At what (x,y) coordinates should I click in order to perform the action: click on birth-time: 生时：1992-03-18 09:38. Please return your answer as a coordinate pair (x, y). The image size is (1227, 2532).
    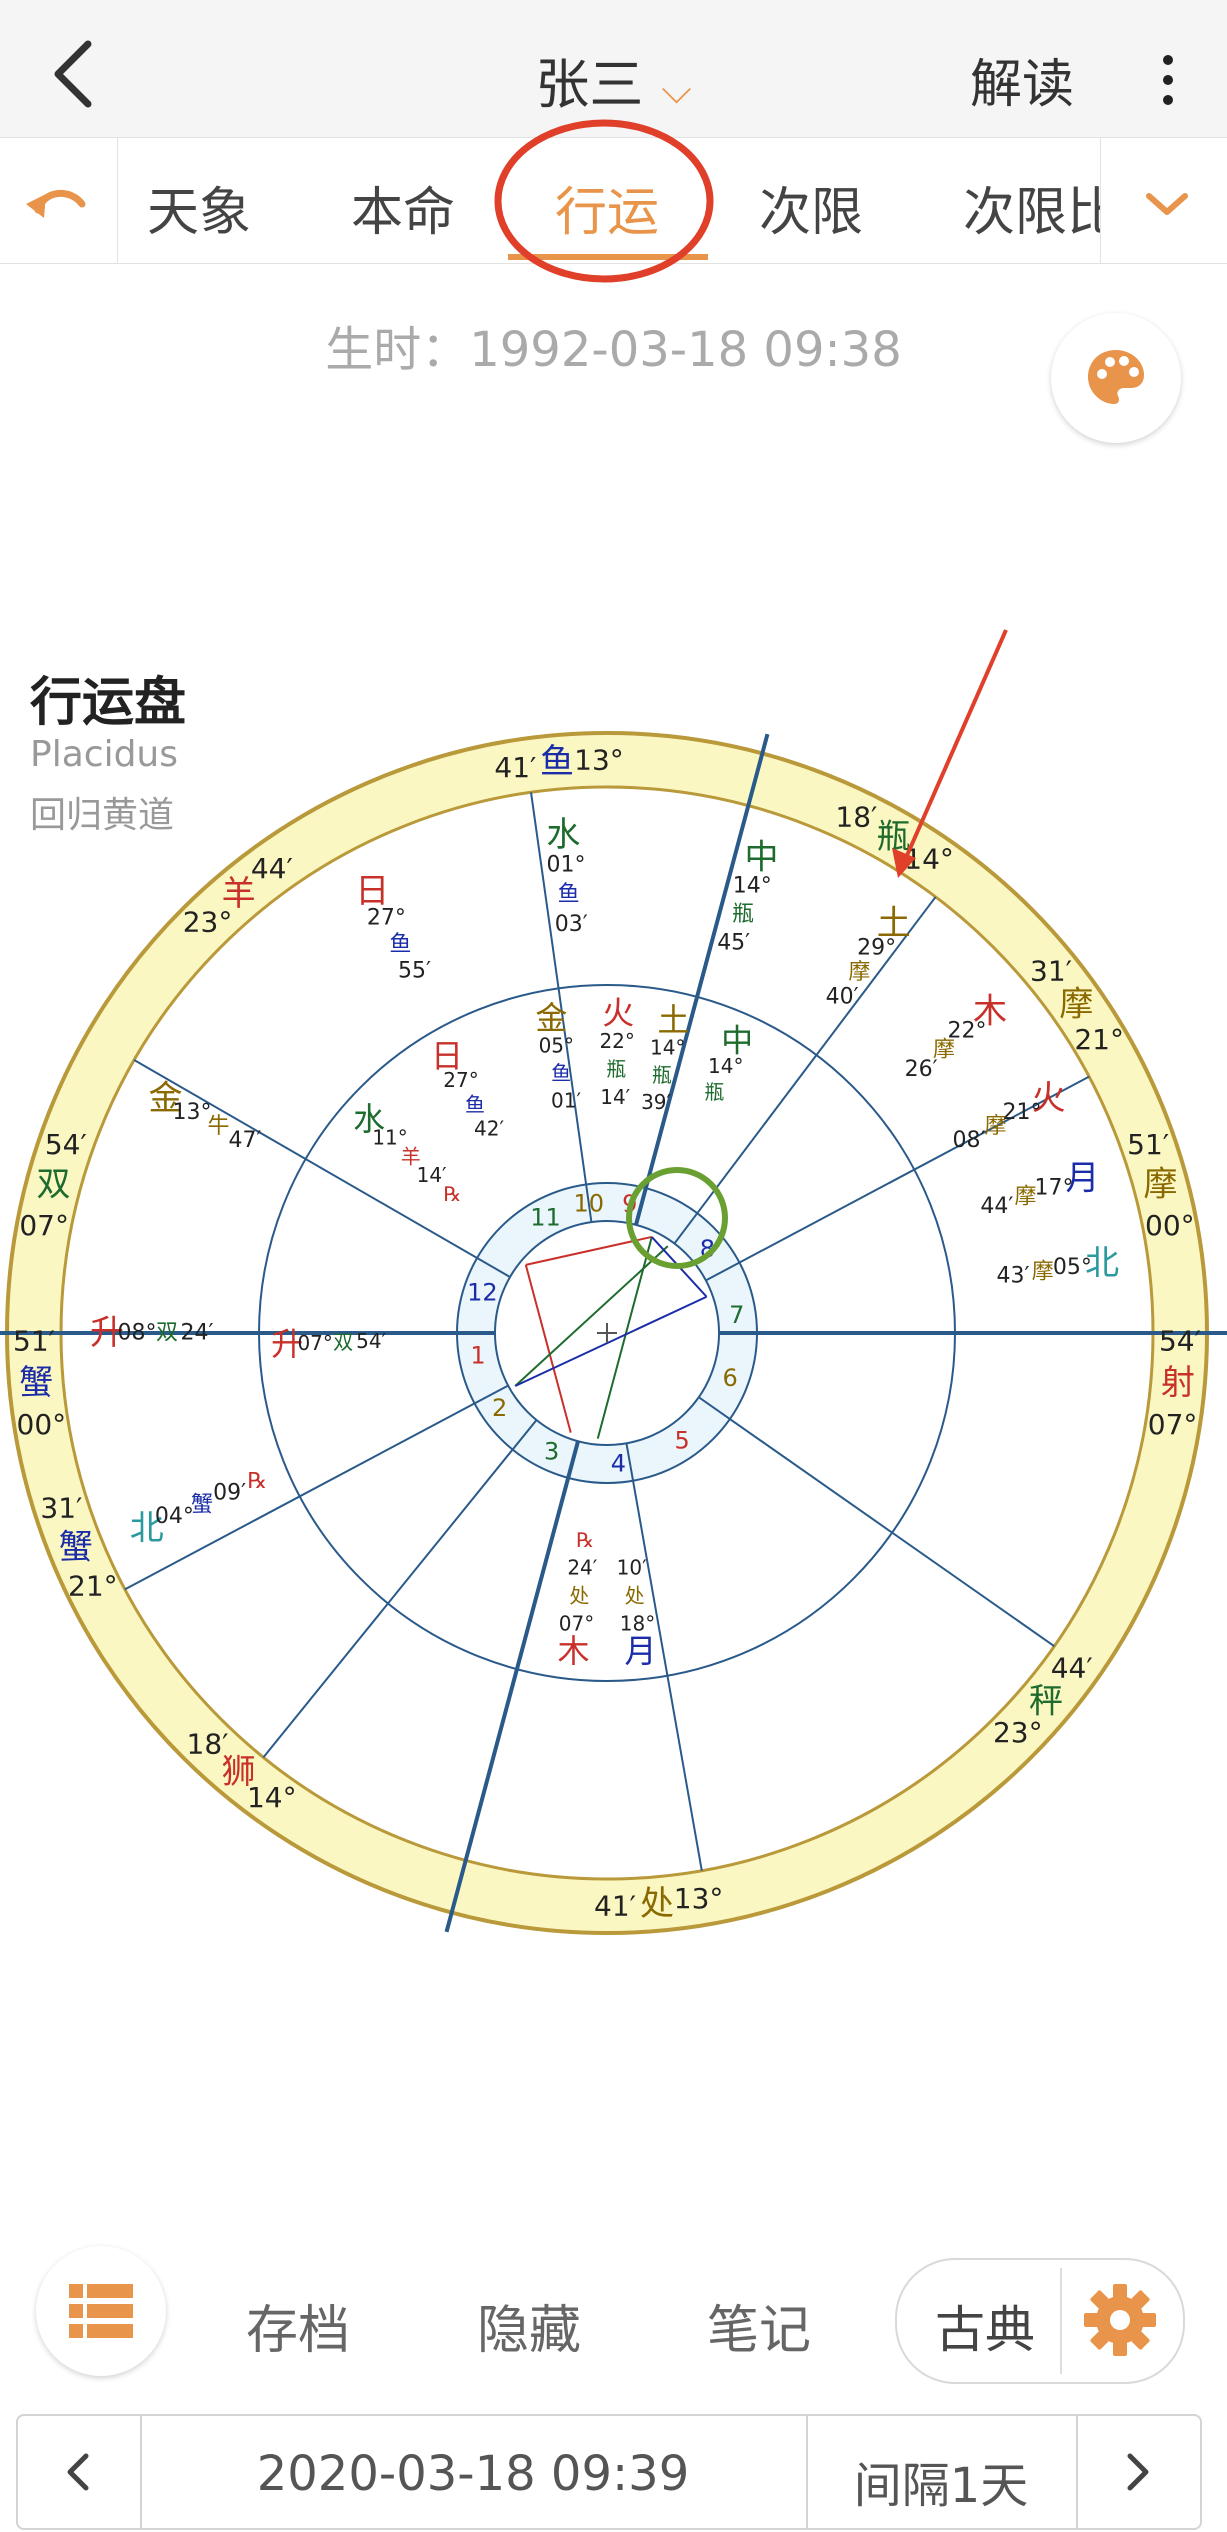
    Looking at the image, I should click on (613, 350).